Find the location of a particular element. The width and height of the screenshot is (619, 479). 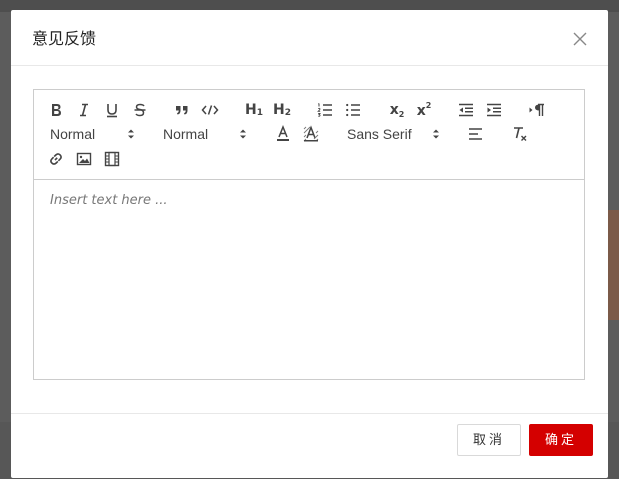

rtl-icon is located at coordinates (536, 109).